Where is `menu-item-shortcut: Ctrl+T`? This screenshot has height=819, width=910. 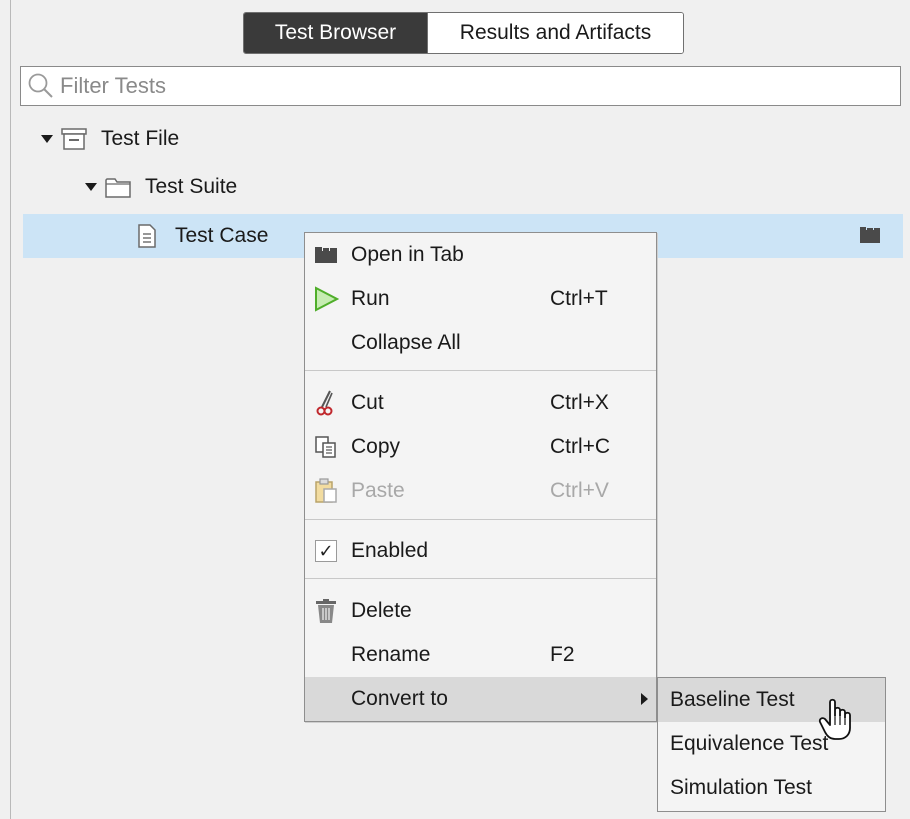 menu-item-shortcut: Ctrl+T is located at coordinates (579, 298).